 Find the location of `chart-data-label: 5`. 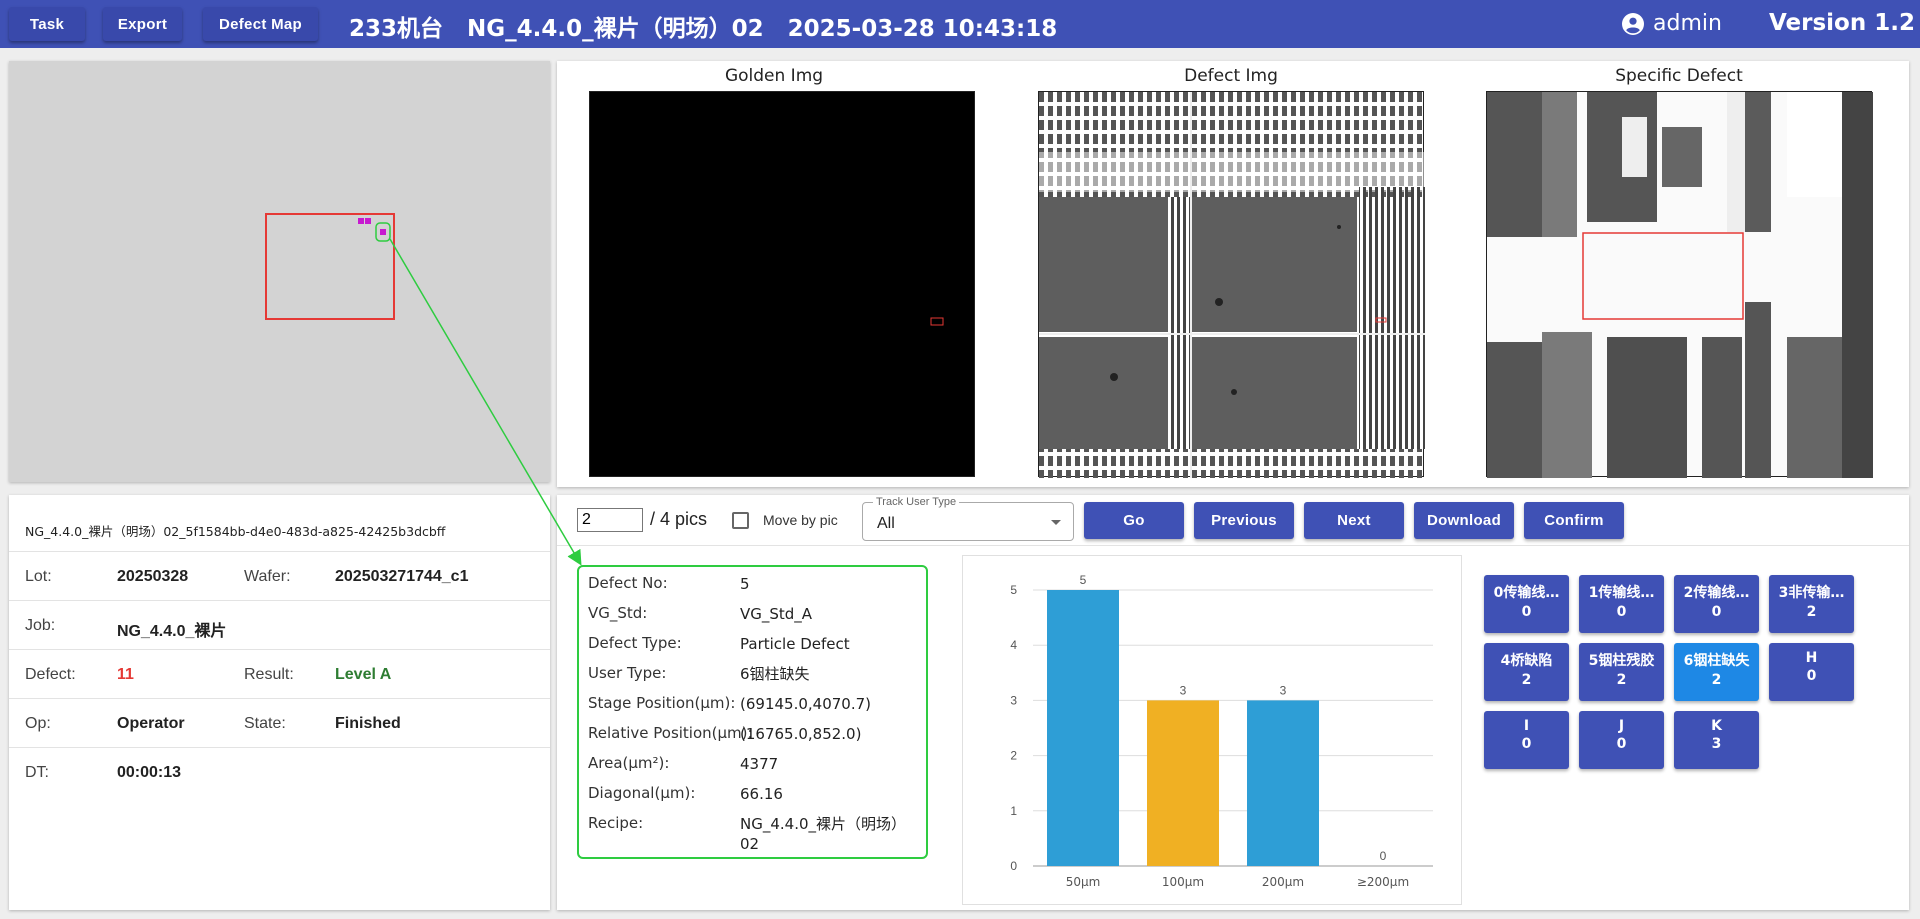

chart-data-label: 5 is located at coordinates (1083, 580).